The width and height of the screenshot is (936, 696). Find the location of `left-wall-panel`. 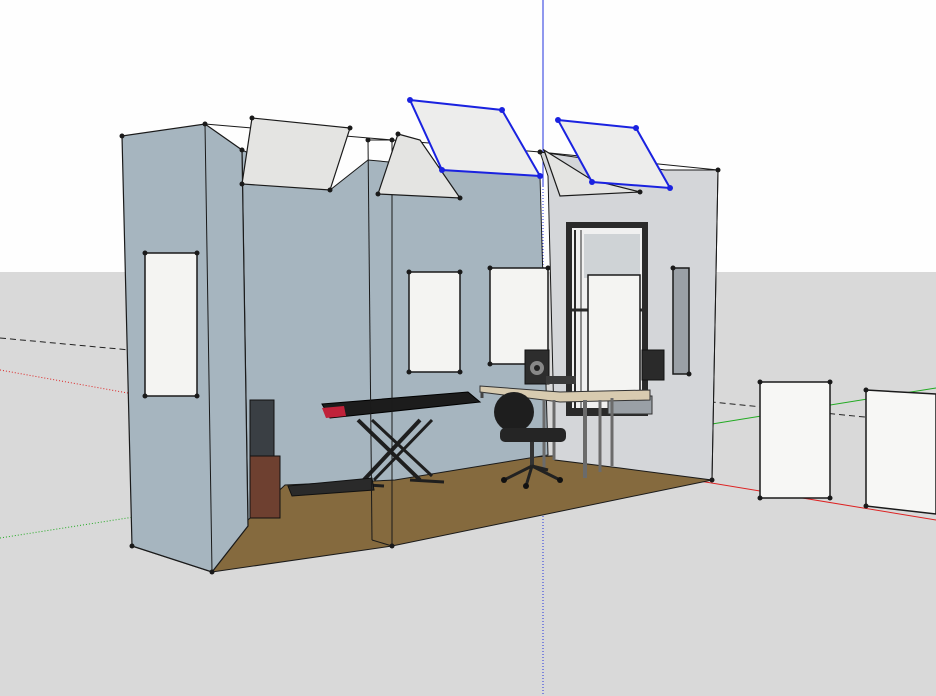

left-wall-panel is located at coordinates (171, 324).